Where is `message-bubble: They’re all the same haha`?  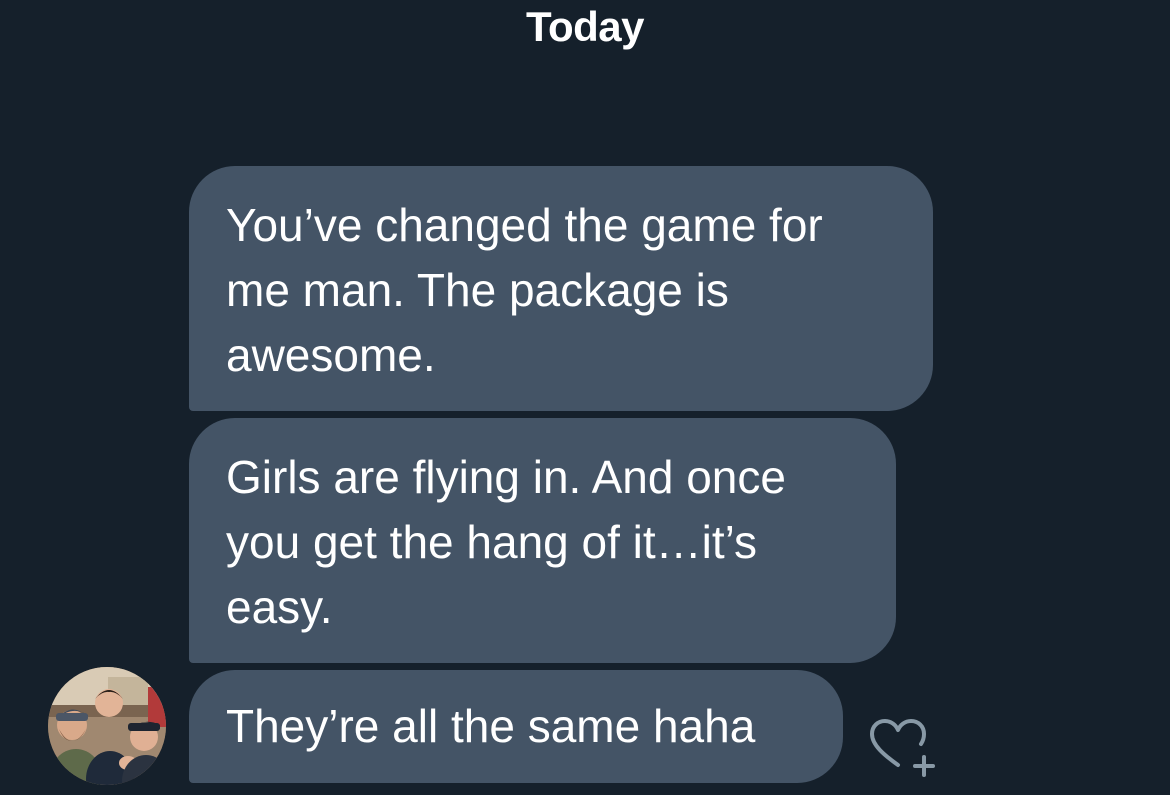 message-bubble: They’re all the same haha is located at coordinates (516, 726).